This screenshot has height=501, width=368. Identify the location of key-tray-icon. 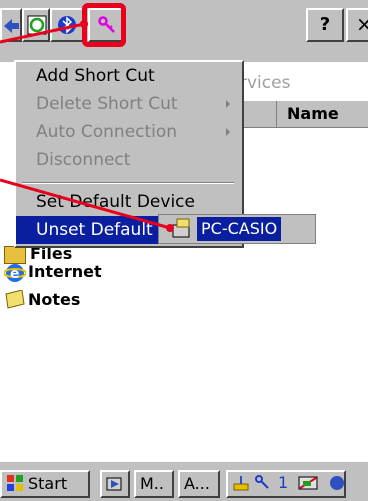
(263, 483).